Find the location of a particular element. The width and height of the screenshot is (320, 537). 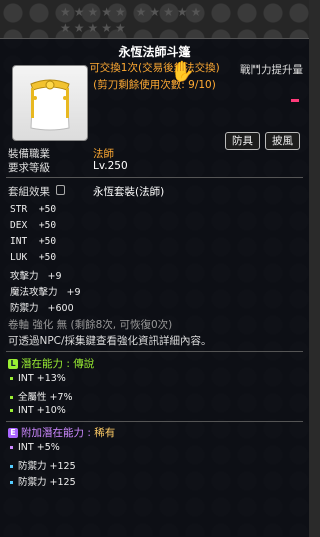

potential-line: 全屬性 +7% is located at coordinates (41, 396).